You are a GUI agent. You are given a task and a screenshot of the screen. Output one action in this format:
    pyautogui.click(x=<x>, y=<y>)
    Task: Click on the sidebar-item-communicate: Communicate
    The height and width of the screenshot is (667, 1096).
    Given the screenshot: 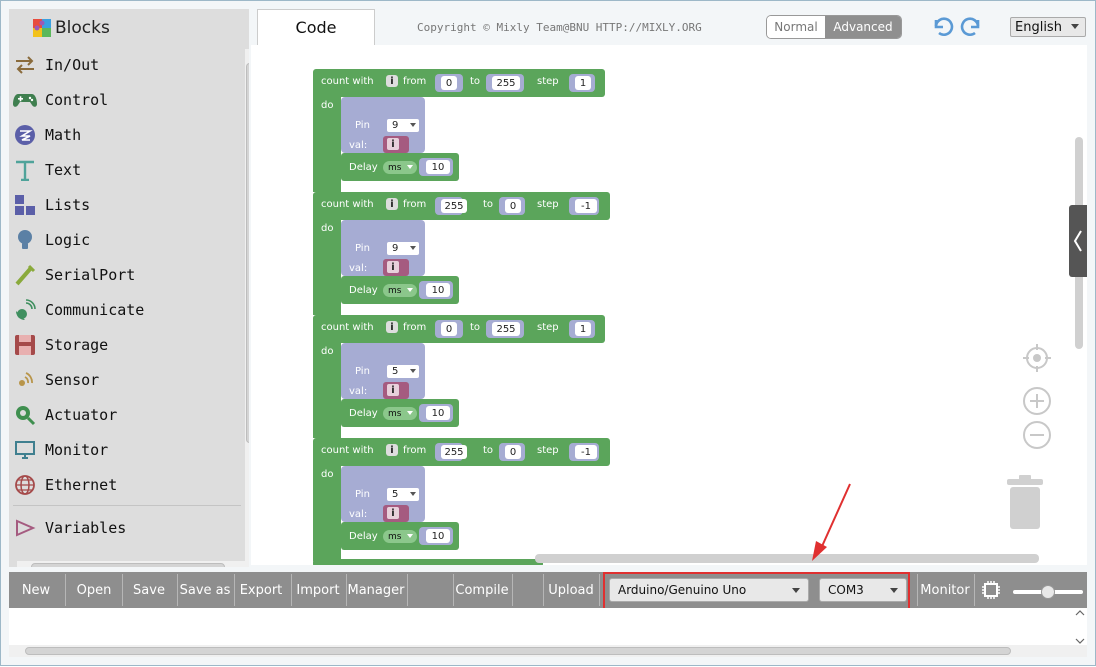 What is the action you would take?
    pyautogui.click(x=78, y=310)
    